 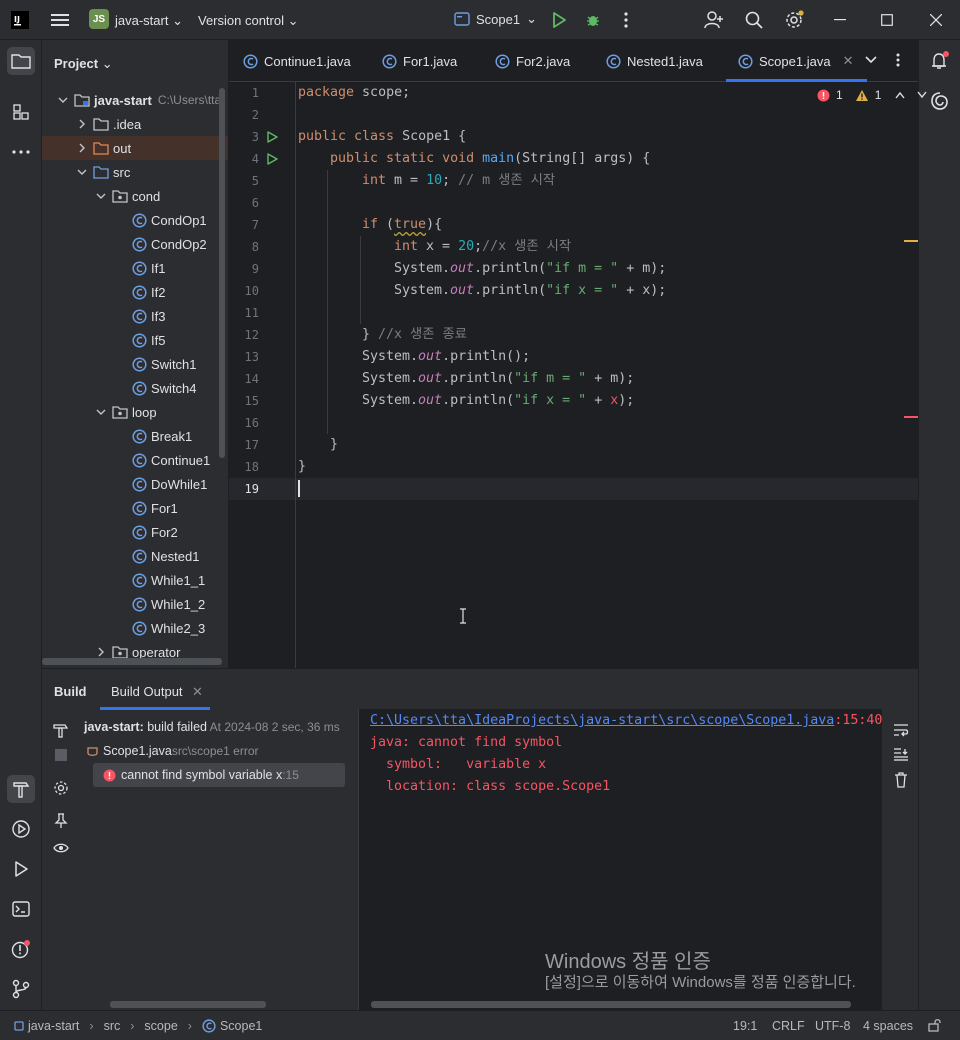 What do you see at coordinates (936, 20) in the screenshot?
I see `close-window-icon` at bounding box center [936, 20].